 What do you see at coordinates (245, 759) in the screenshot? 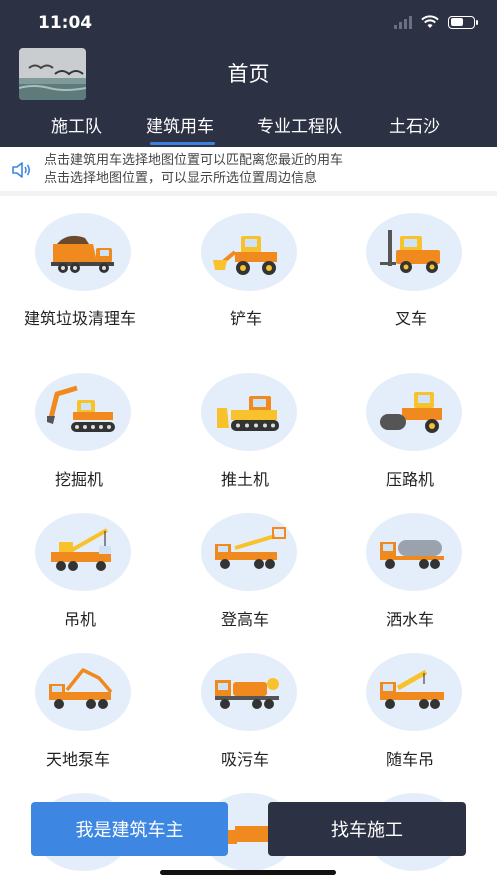
I see `vehicle-label: 吸污车` at bounding box center [245, 759].